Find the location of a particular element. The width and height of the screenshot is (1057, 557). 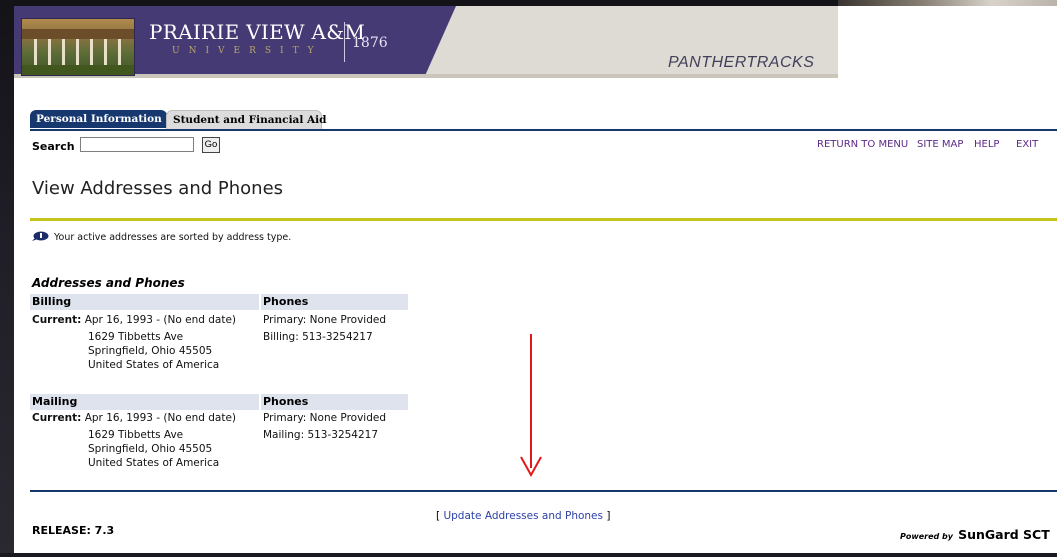

section-title: Addresses and Phones is located at coordinates (108, 283).